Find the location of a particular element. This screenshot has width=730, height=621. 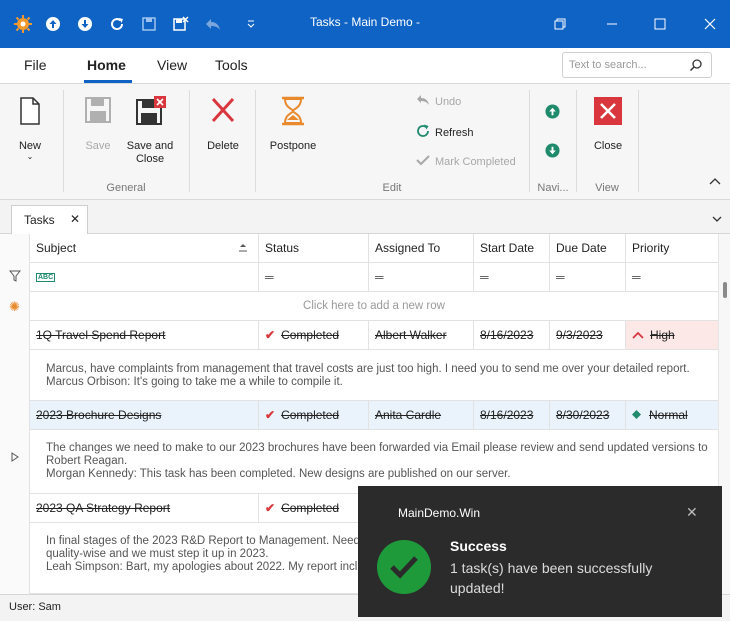

filter-subject: ABC is located at coordinates (144, 277).